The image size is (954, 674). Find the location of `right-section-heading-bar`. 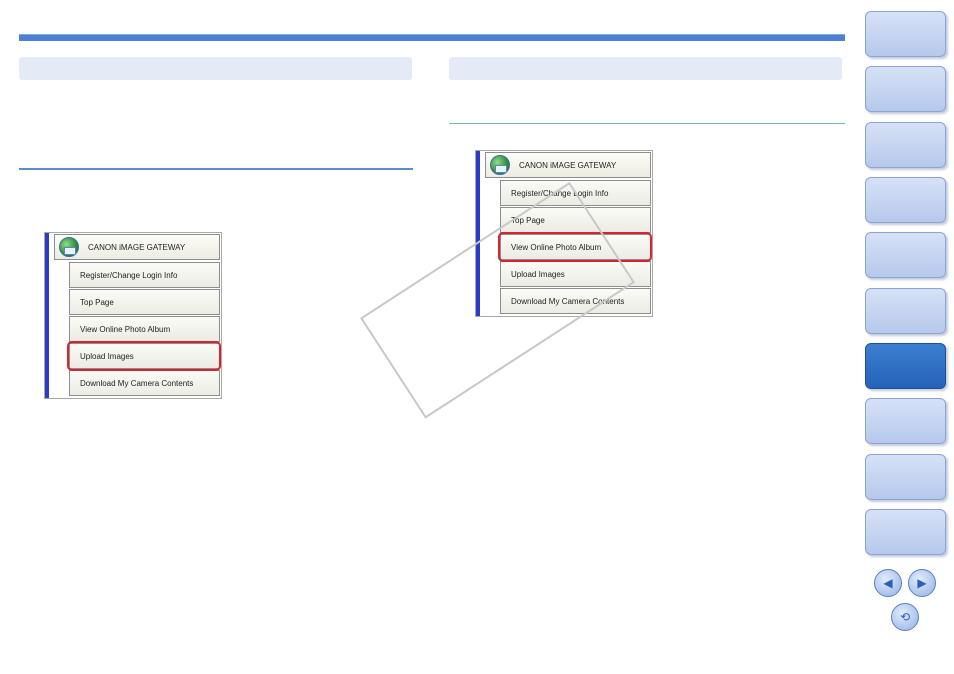

right-section-heading-bar is located at coordinates (645, 68).